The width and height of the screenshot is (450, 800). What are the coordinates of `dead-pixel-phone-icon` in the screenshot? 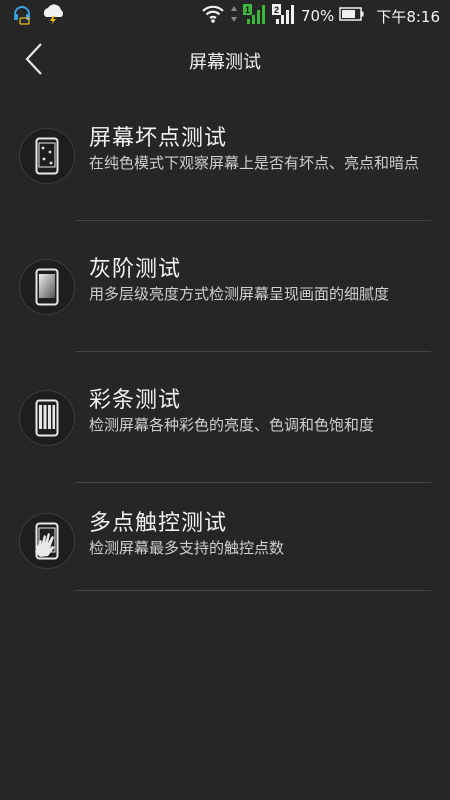 It's located at (47, 156).